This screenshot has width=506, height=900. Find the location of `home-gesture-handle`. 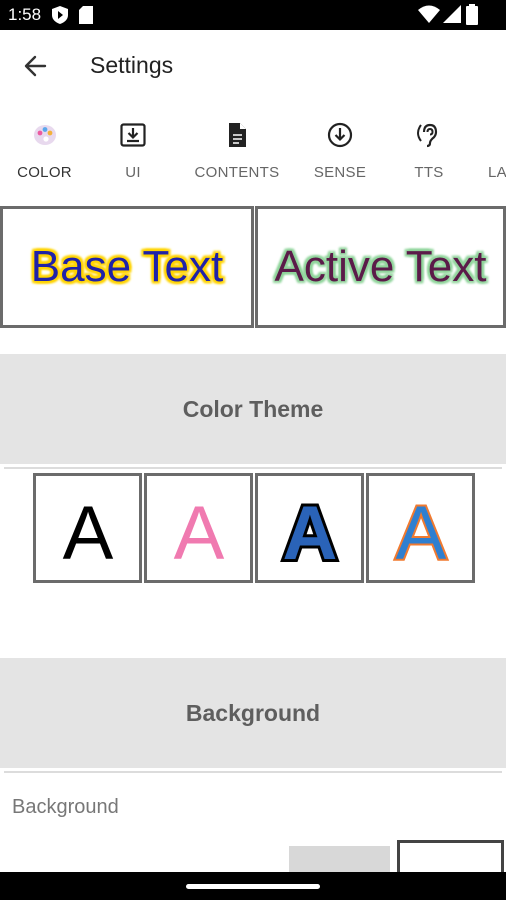

home-gesture-handle is located at coordinates (253, 886).